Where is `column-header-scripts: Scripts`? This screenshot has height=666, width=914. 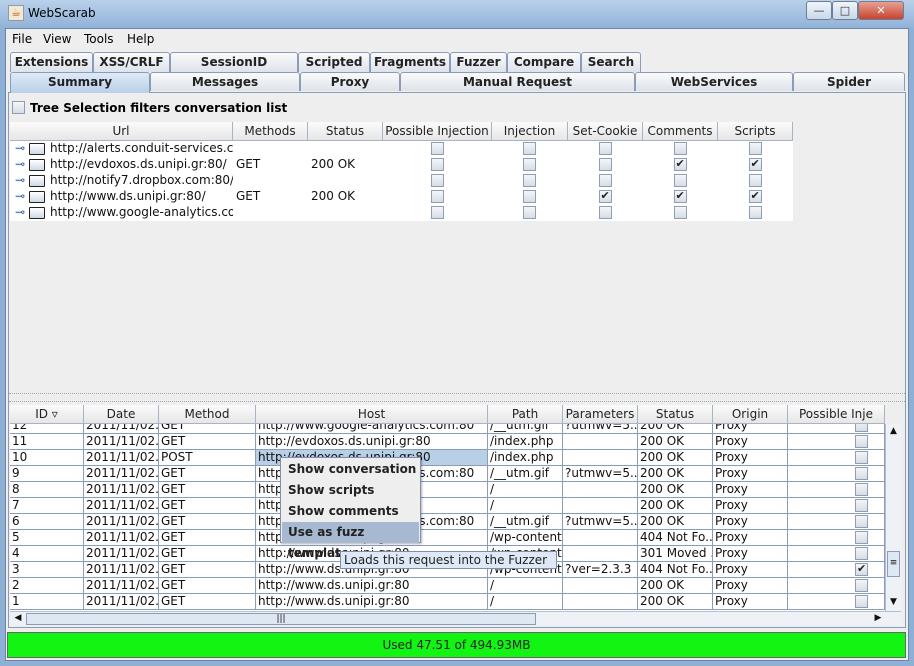 column-header-scripts: Scripts is located at coordinates (755, 131).